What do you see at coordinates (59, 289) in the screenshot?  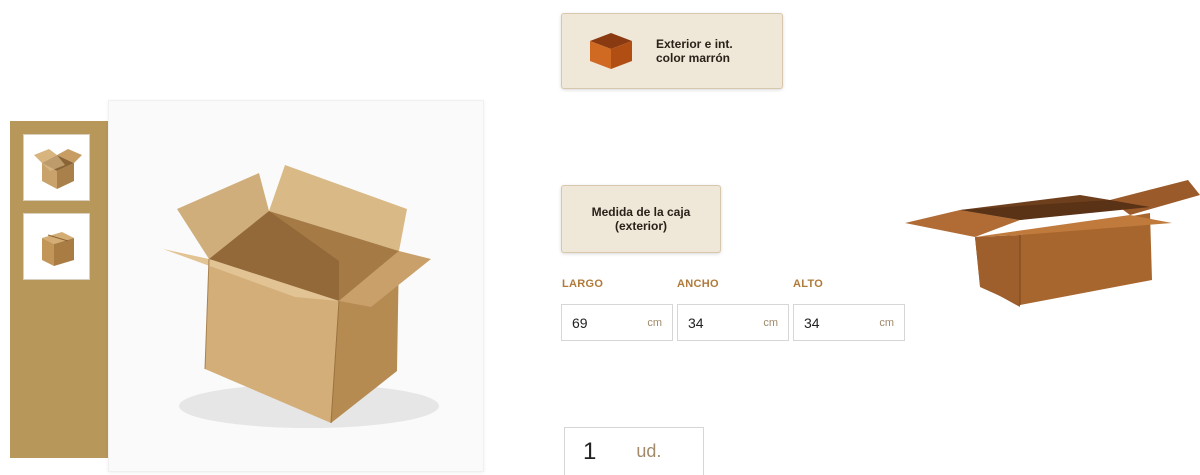 I see `thumbnail-rail` at bounding box center [59, 289].